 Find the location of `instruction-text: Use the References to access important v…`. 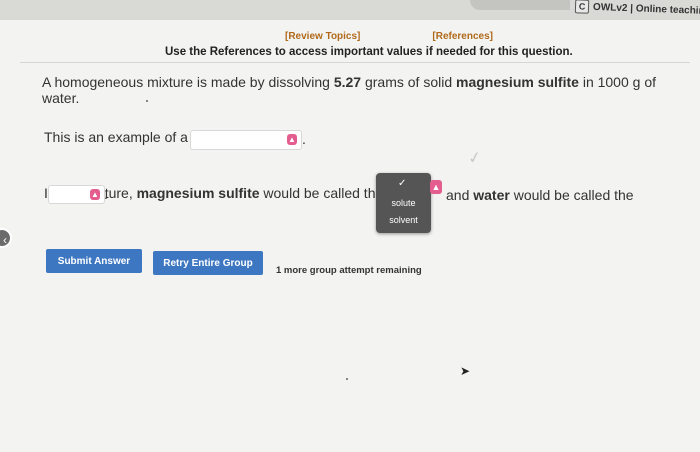

instruction-text: Use the References to access important v… is located at coordinates (369, 52).